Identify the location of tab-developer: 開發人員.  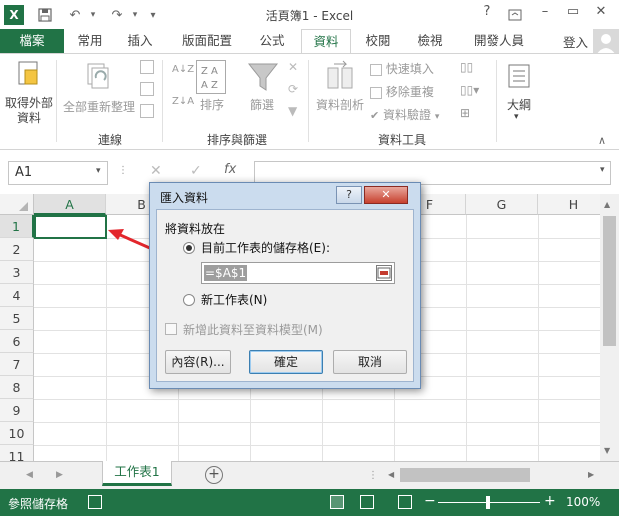
(499, 41).